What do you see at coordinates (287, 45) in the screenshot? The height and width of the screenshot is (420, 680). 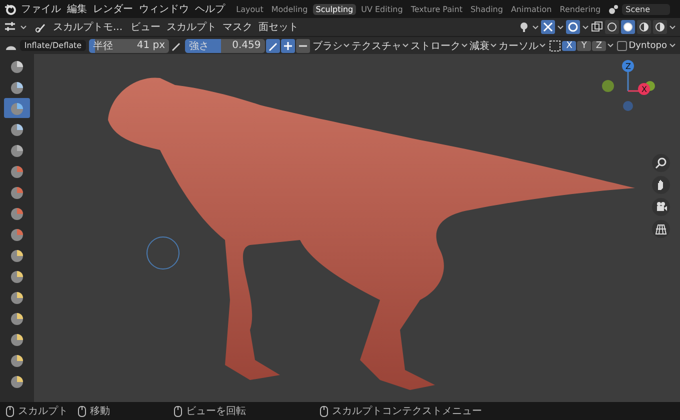 I see `plus-icon` at bounding box center [287, 45].